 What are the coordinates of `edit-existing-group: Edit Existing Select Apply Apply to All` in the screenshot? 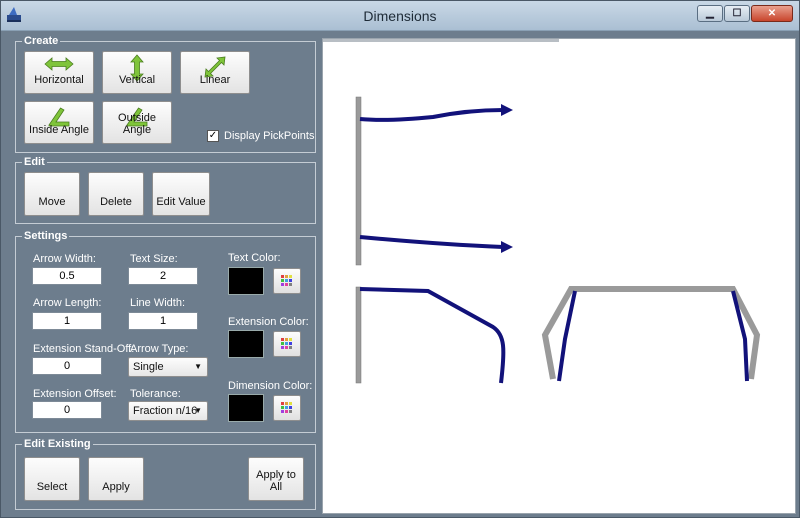 It's located at (165, 474).